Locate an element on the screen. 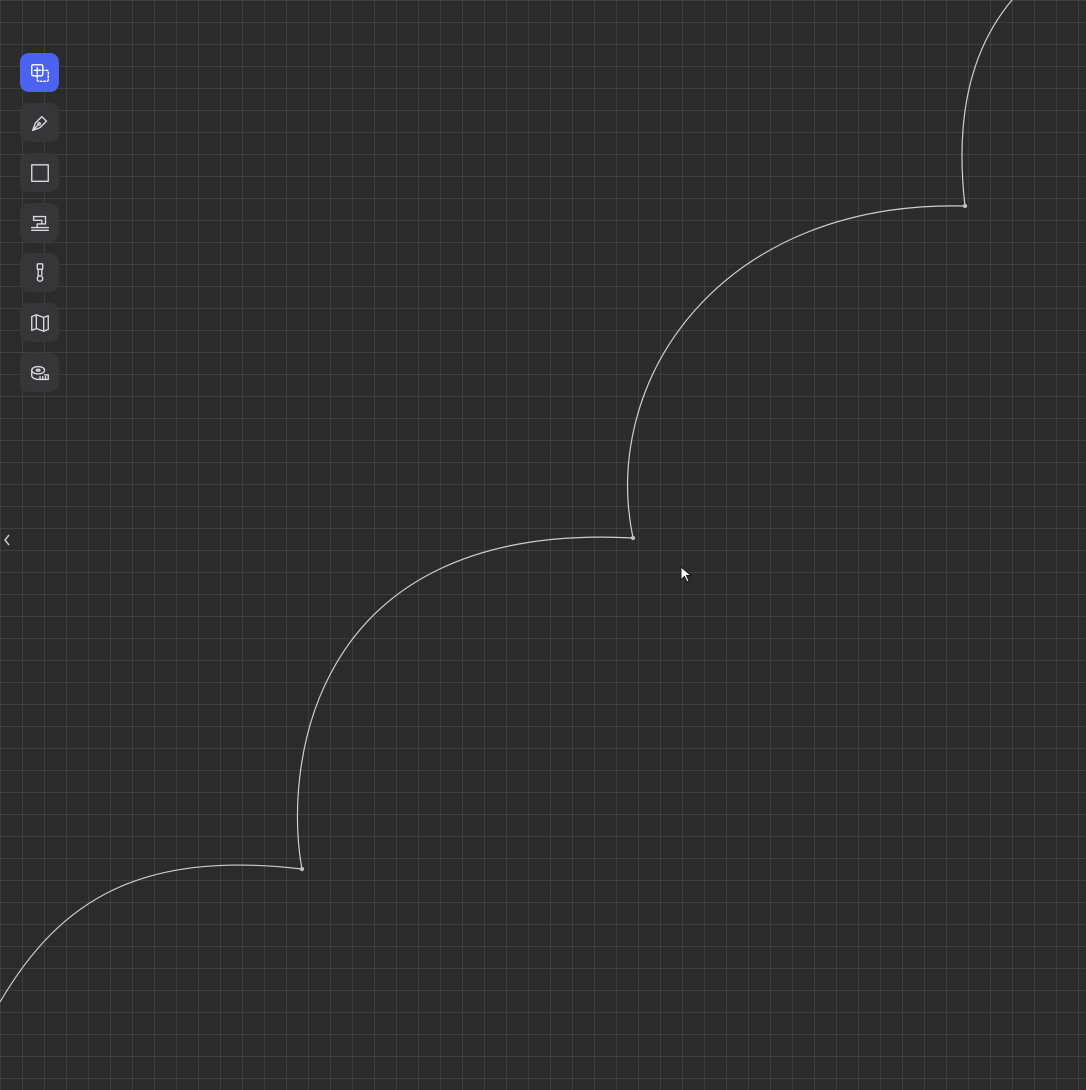 This screenshot has height=1090, width=1086. sewing-machine-icon is located at coordinates (39, 223).